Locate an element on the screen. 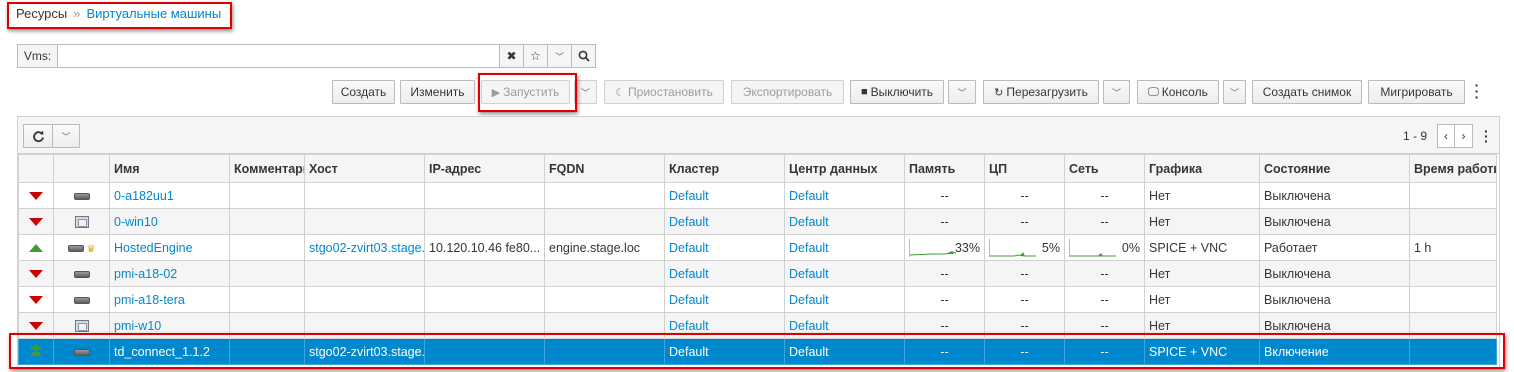 The width and height of the screenshot is (1514, 372). breadcrumb-resources: Ресурсы is located at coordinates (41, 13).